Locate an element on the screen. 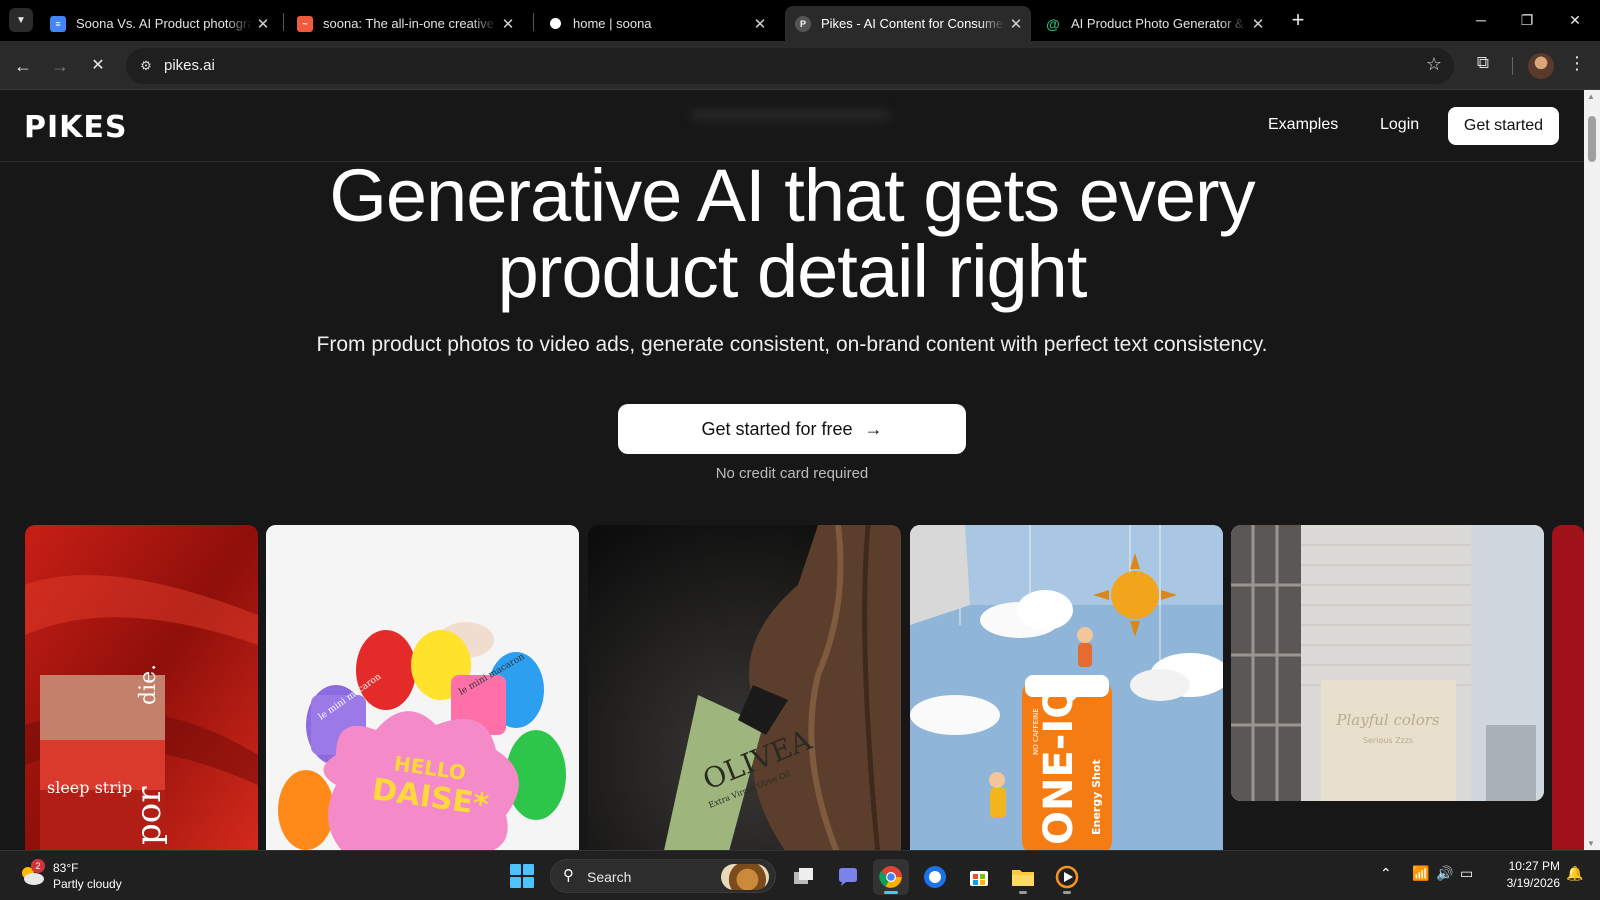 The image size is (1600, 900). pikes-icon: P is located at coordinates (803, 23).